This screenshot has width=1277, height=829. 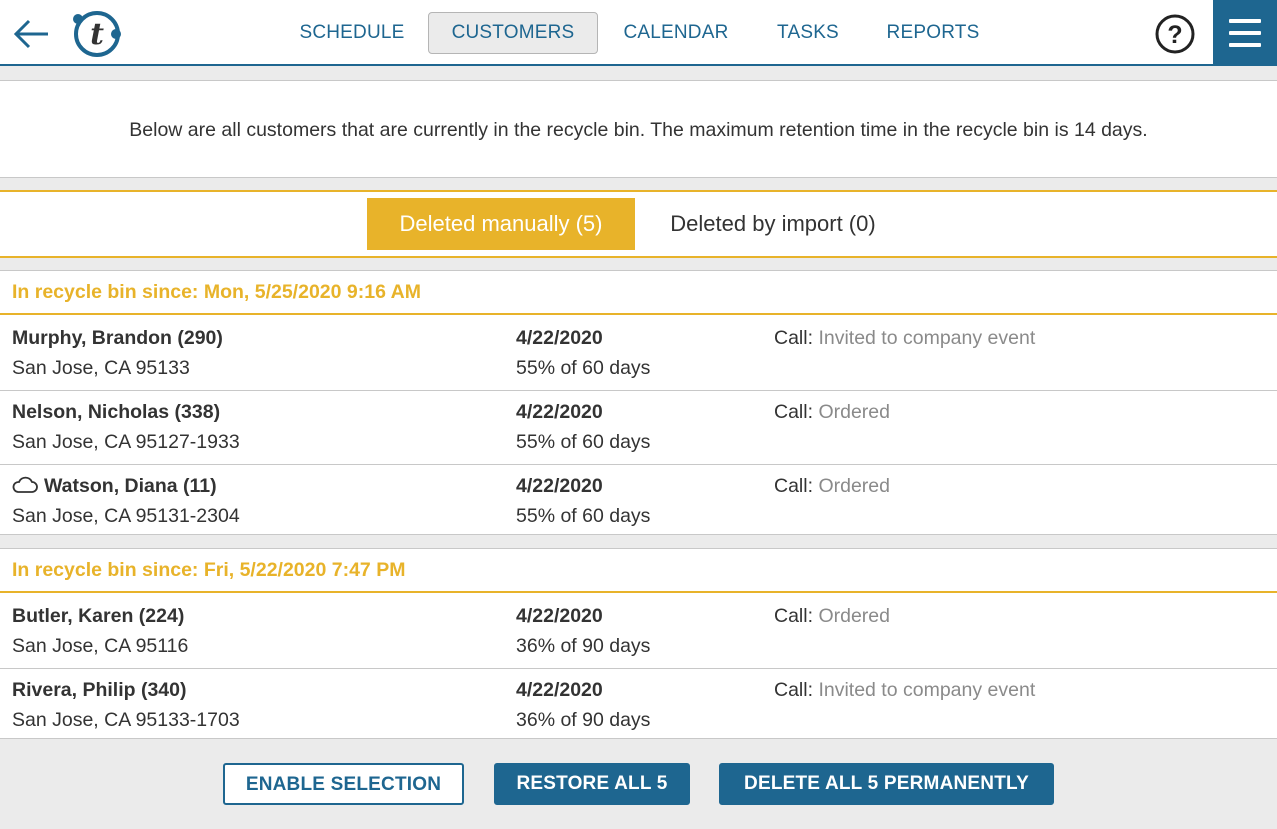 I want to click on customer-name: Butler, Karen (224), so click(x=98, y=616).